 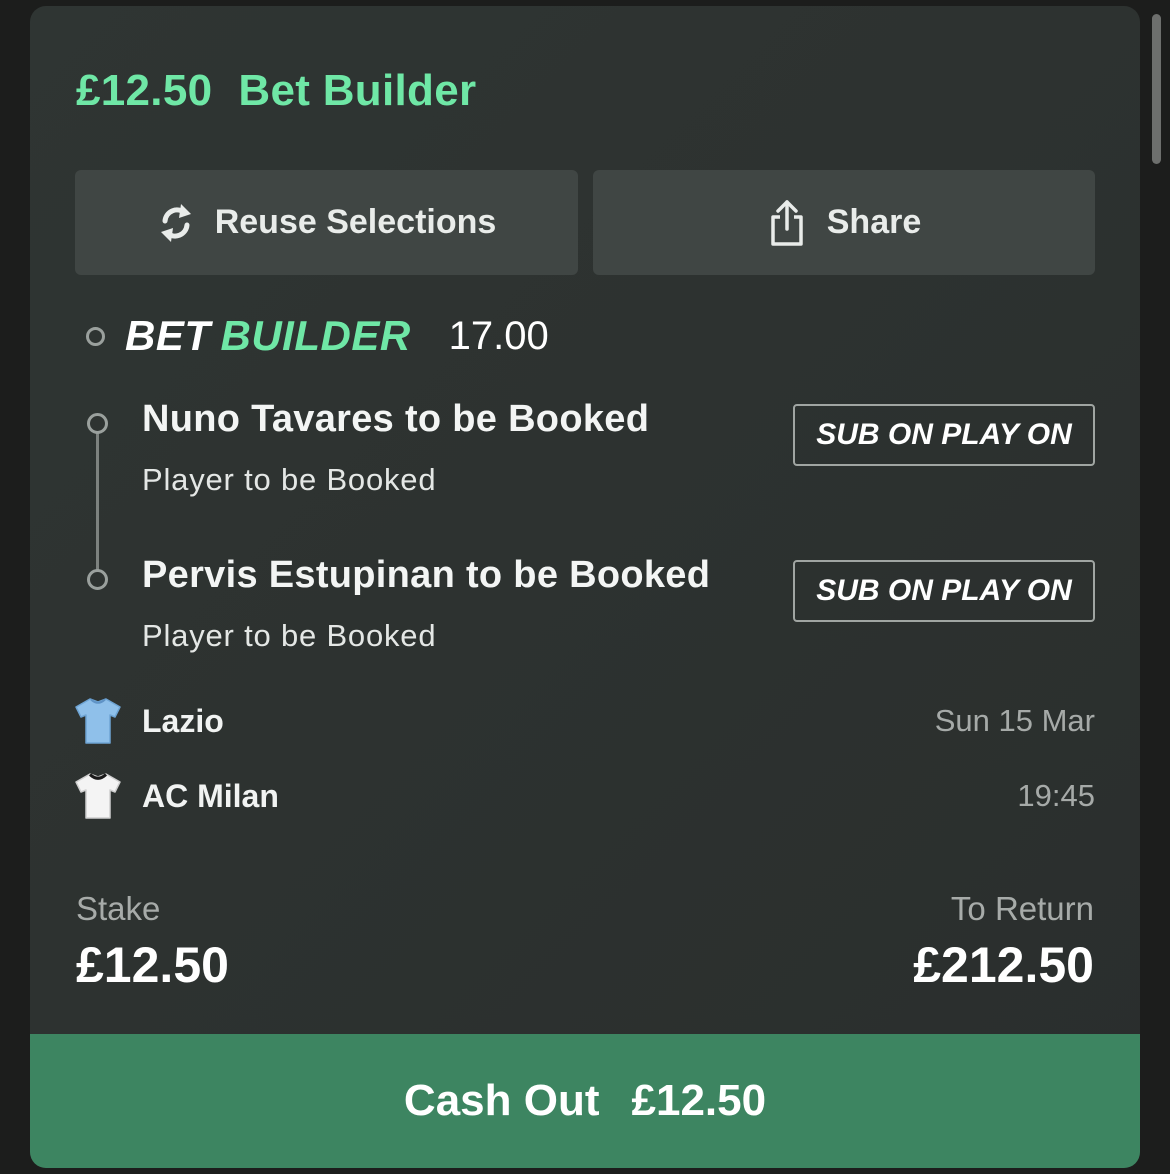 I want to click on bet-builder-row: BET BUILDER 17.00, so click(x=317, y=336).